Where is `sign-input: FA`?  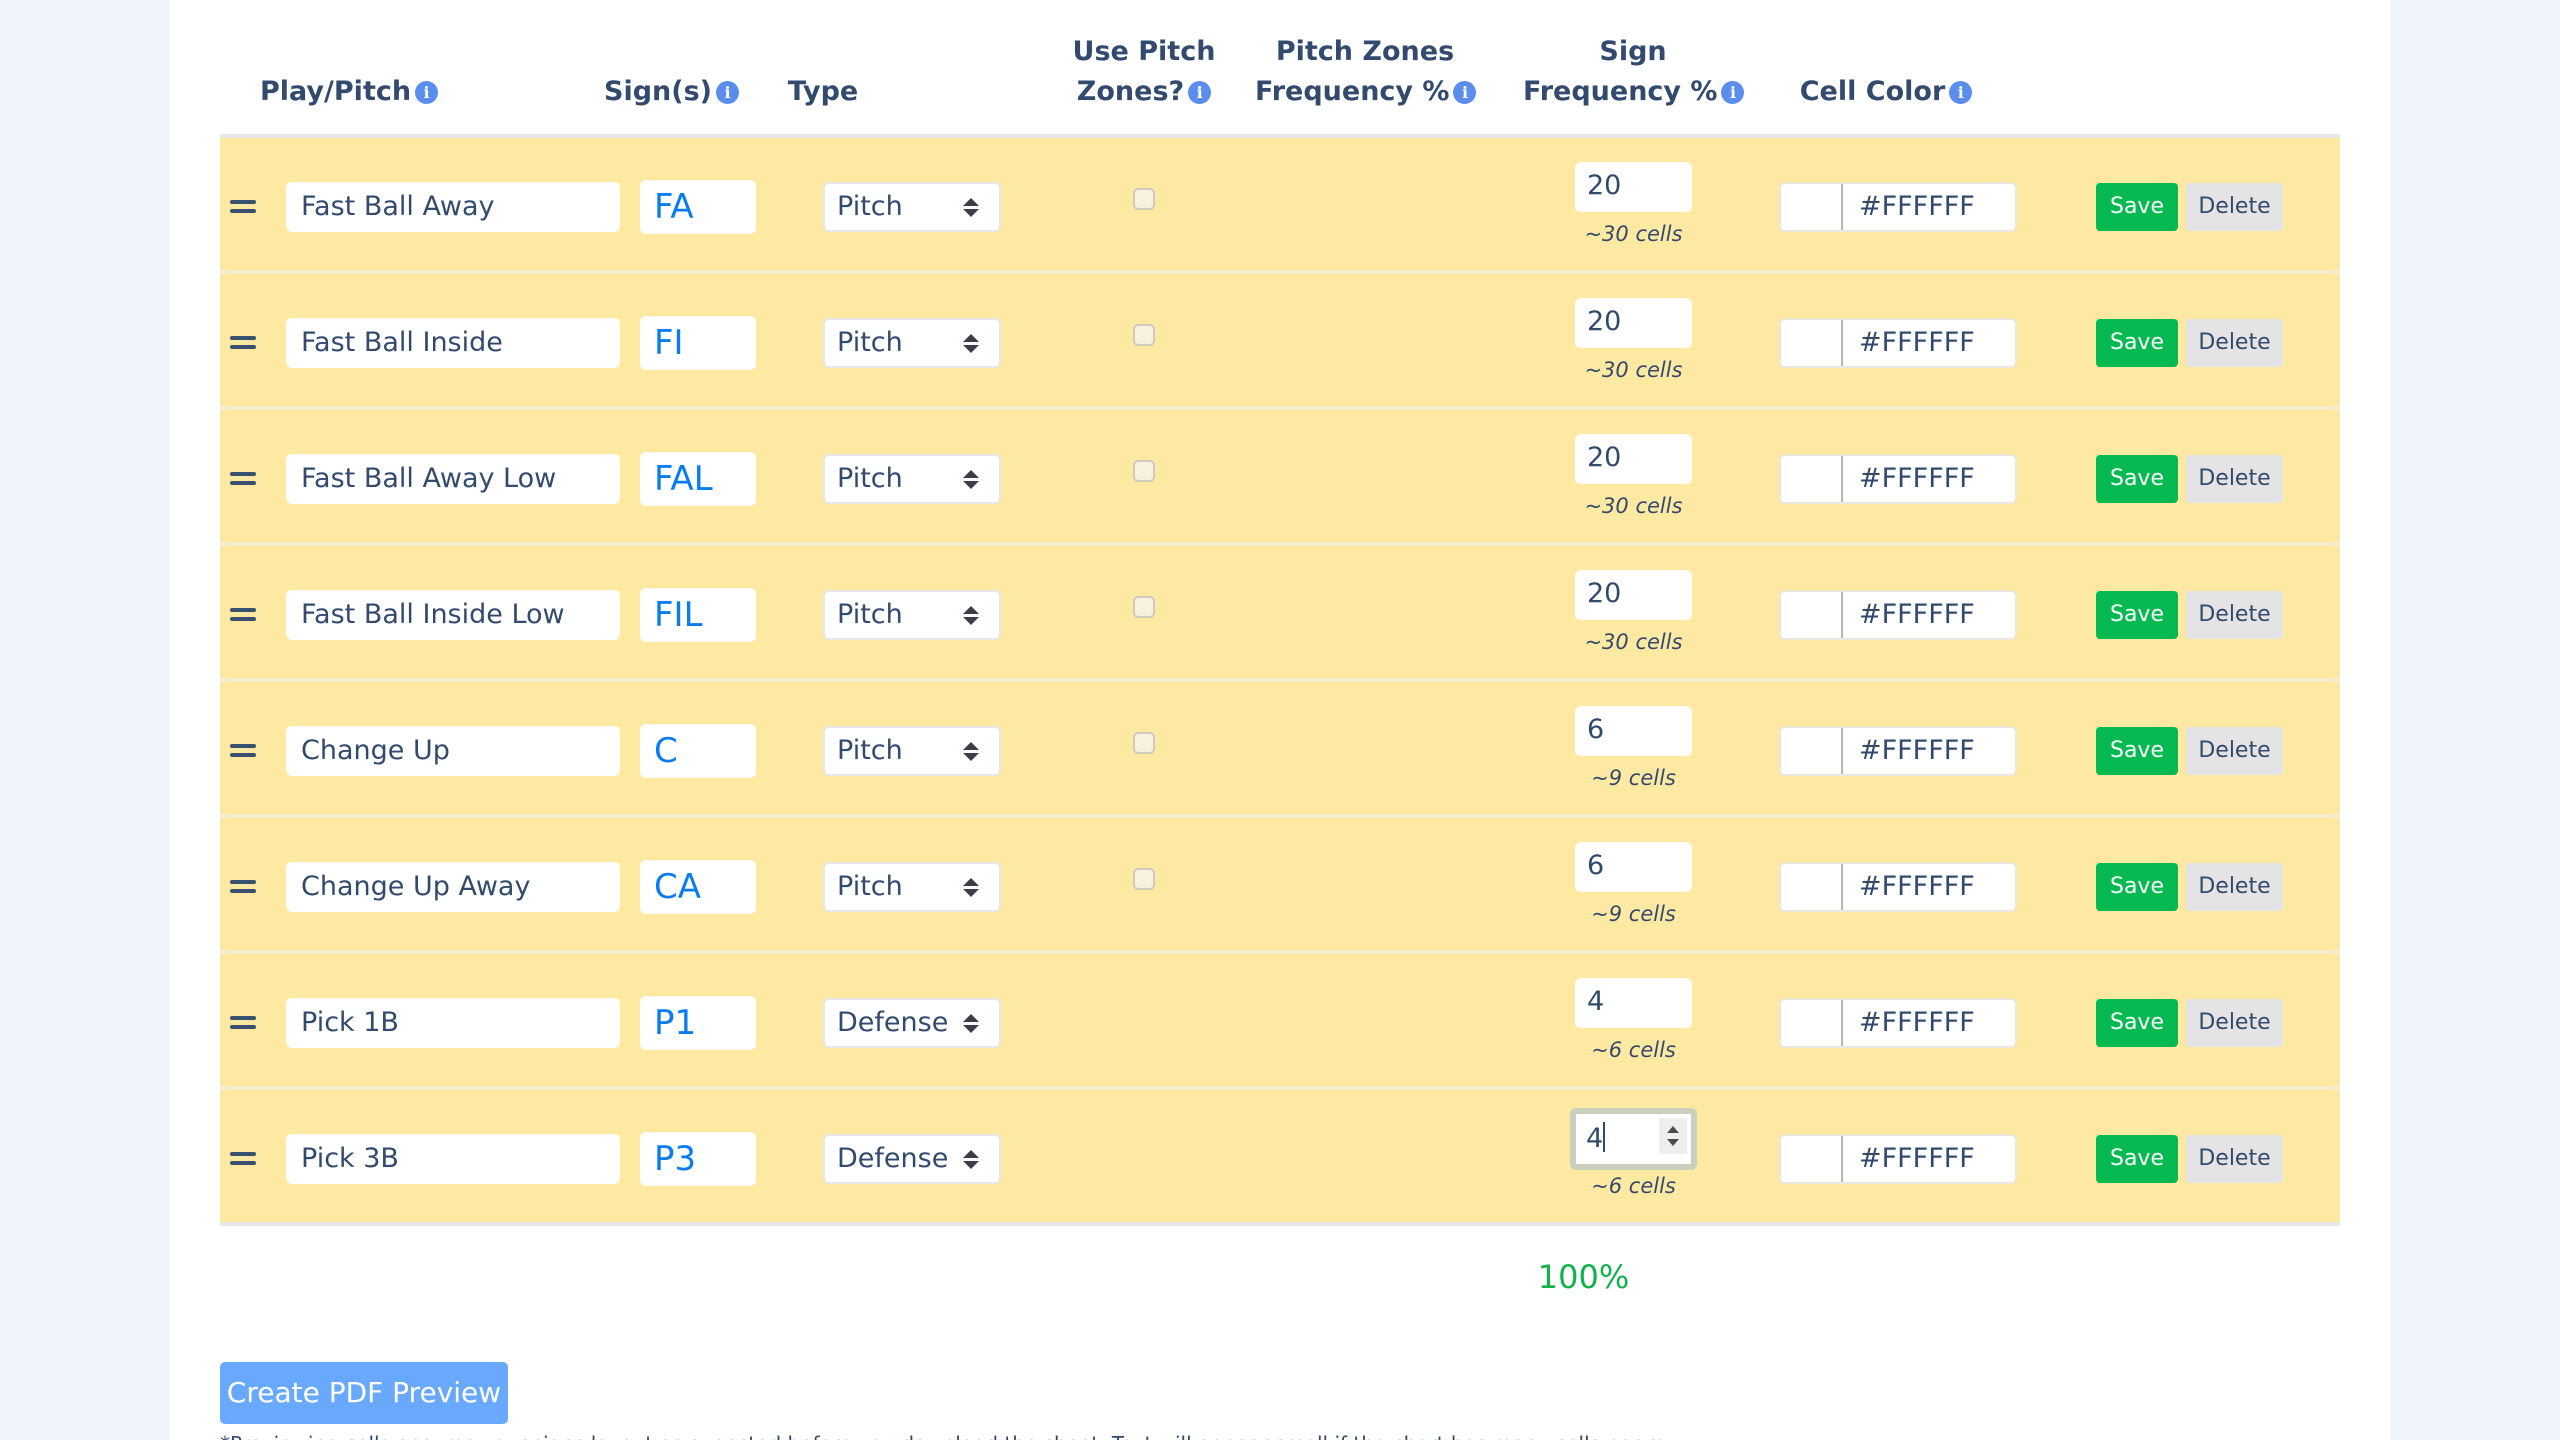 sign-input: FA is located at coordinates (698, 207).